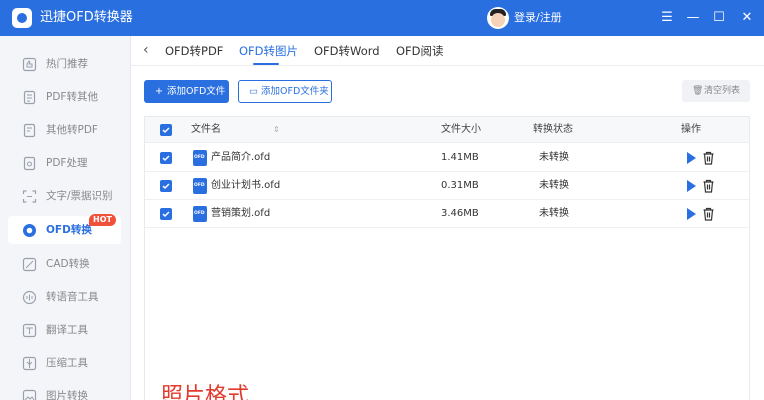  I want to click on trash-icon: 🗑, so click(698, 91).